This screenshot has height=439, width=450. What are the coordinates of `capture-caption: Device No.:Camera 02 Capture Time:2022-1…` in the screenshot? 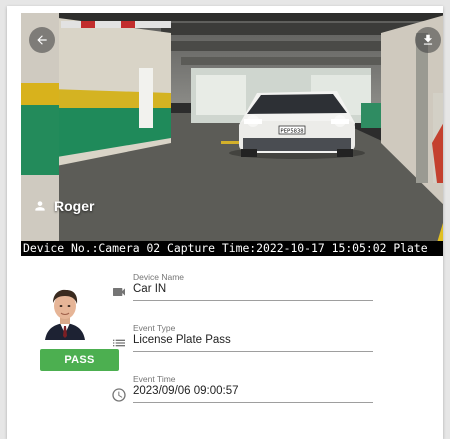 It's located at (232, 248).